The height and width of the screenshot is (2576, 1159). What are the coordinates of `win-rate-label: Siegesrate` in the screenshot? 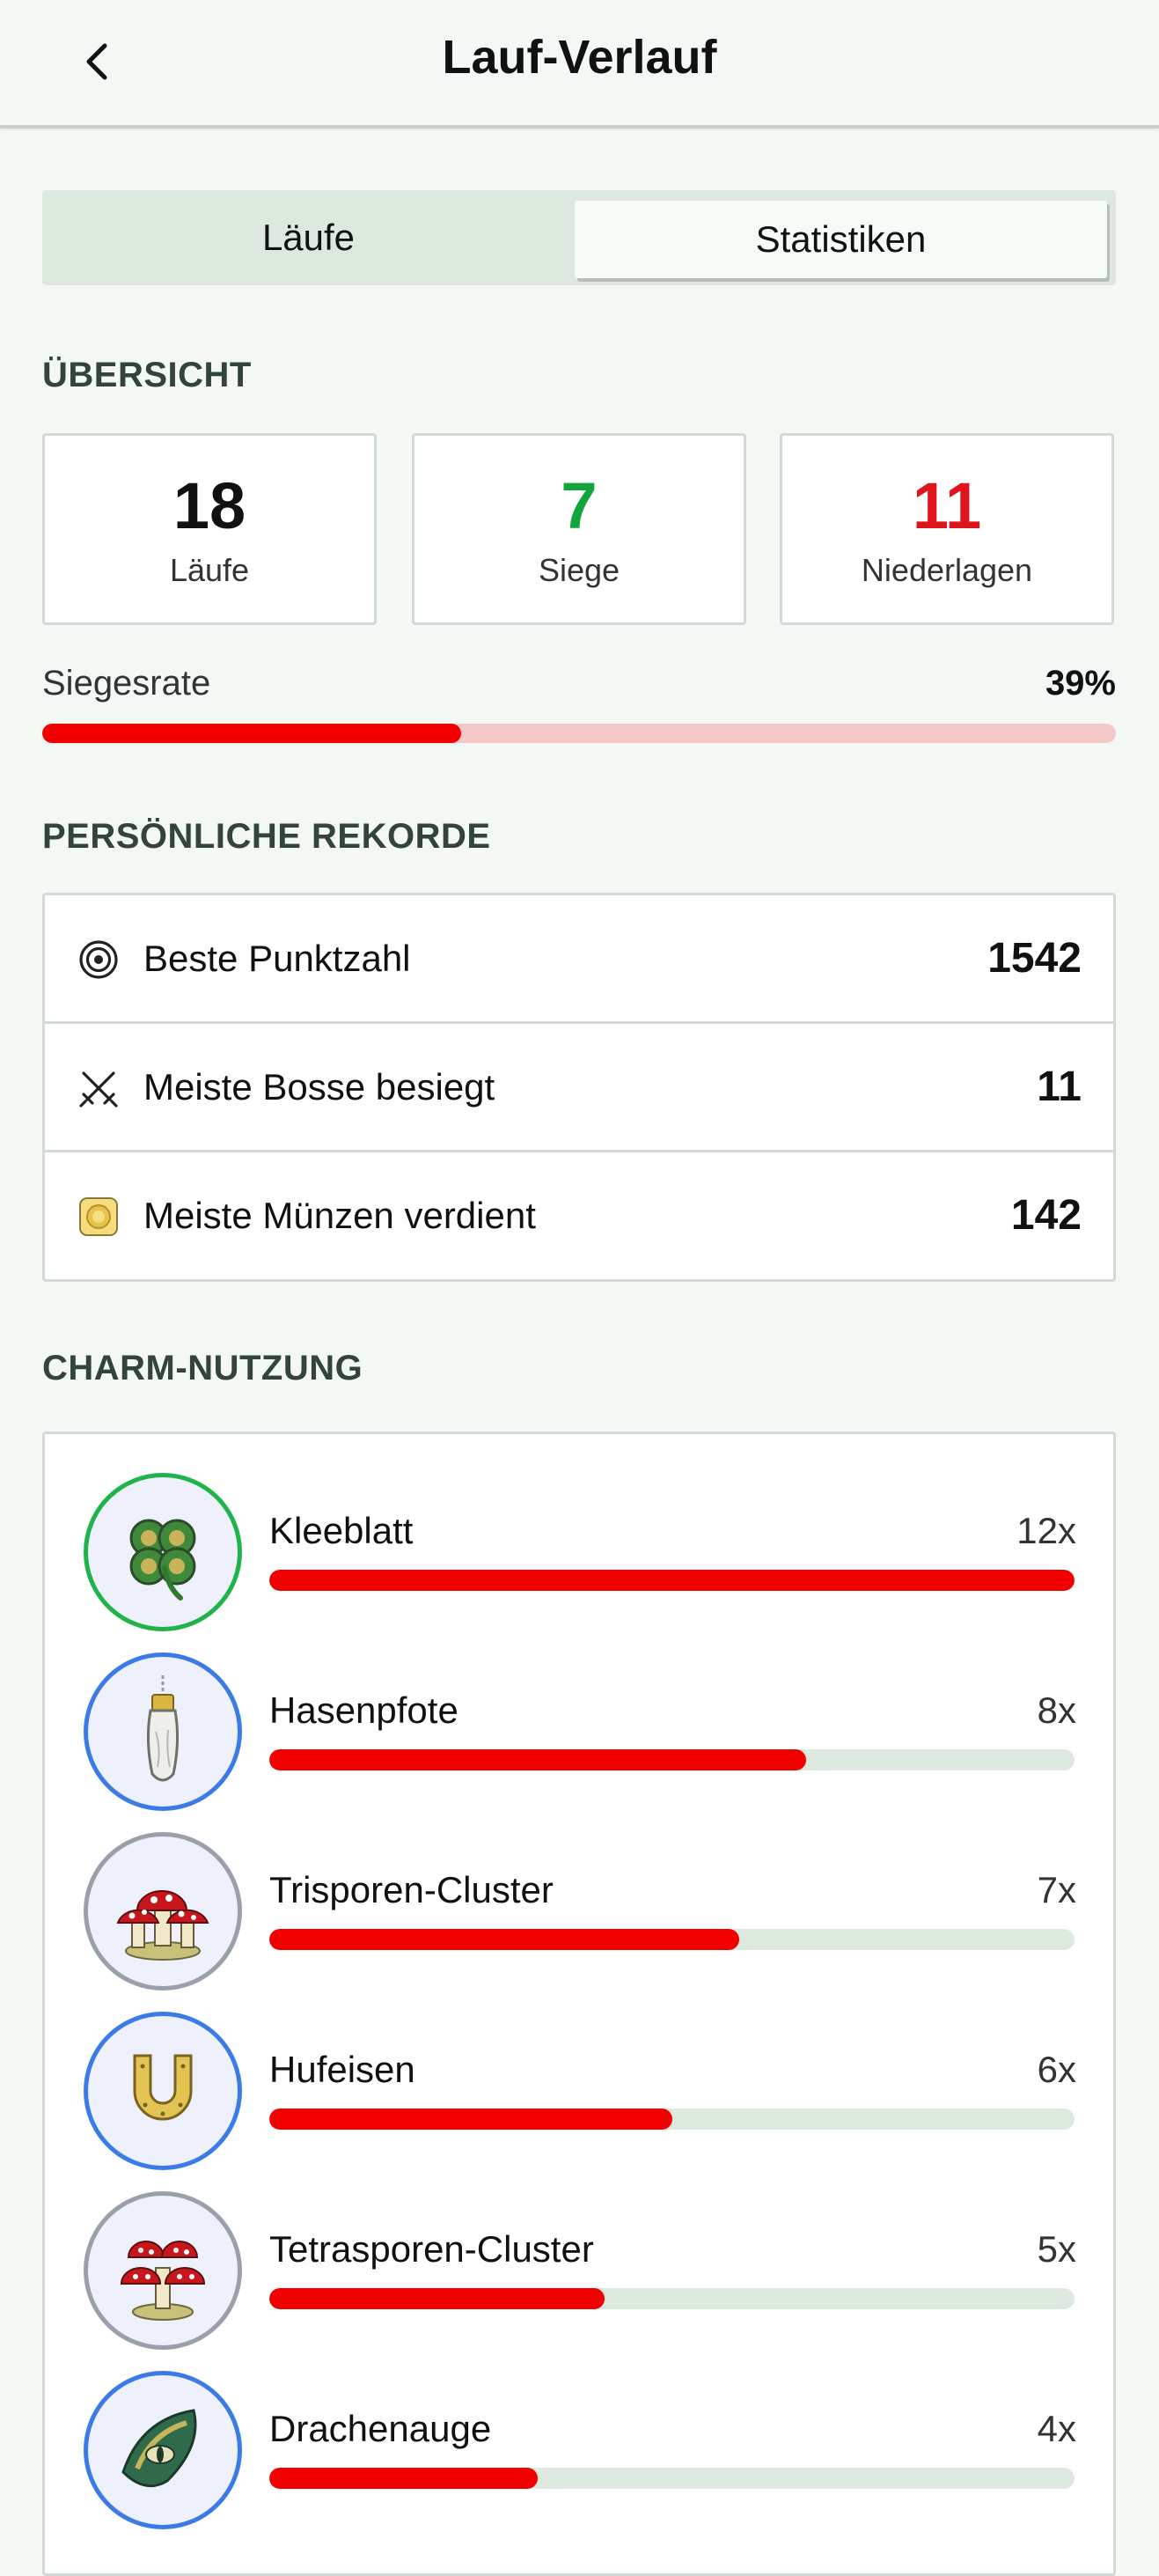 It's located at (127, 684).